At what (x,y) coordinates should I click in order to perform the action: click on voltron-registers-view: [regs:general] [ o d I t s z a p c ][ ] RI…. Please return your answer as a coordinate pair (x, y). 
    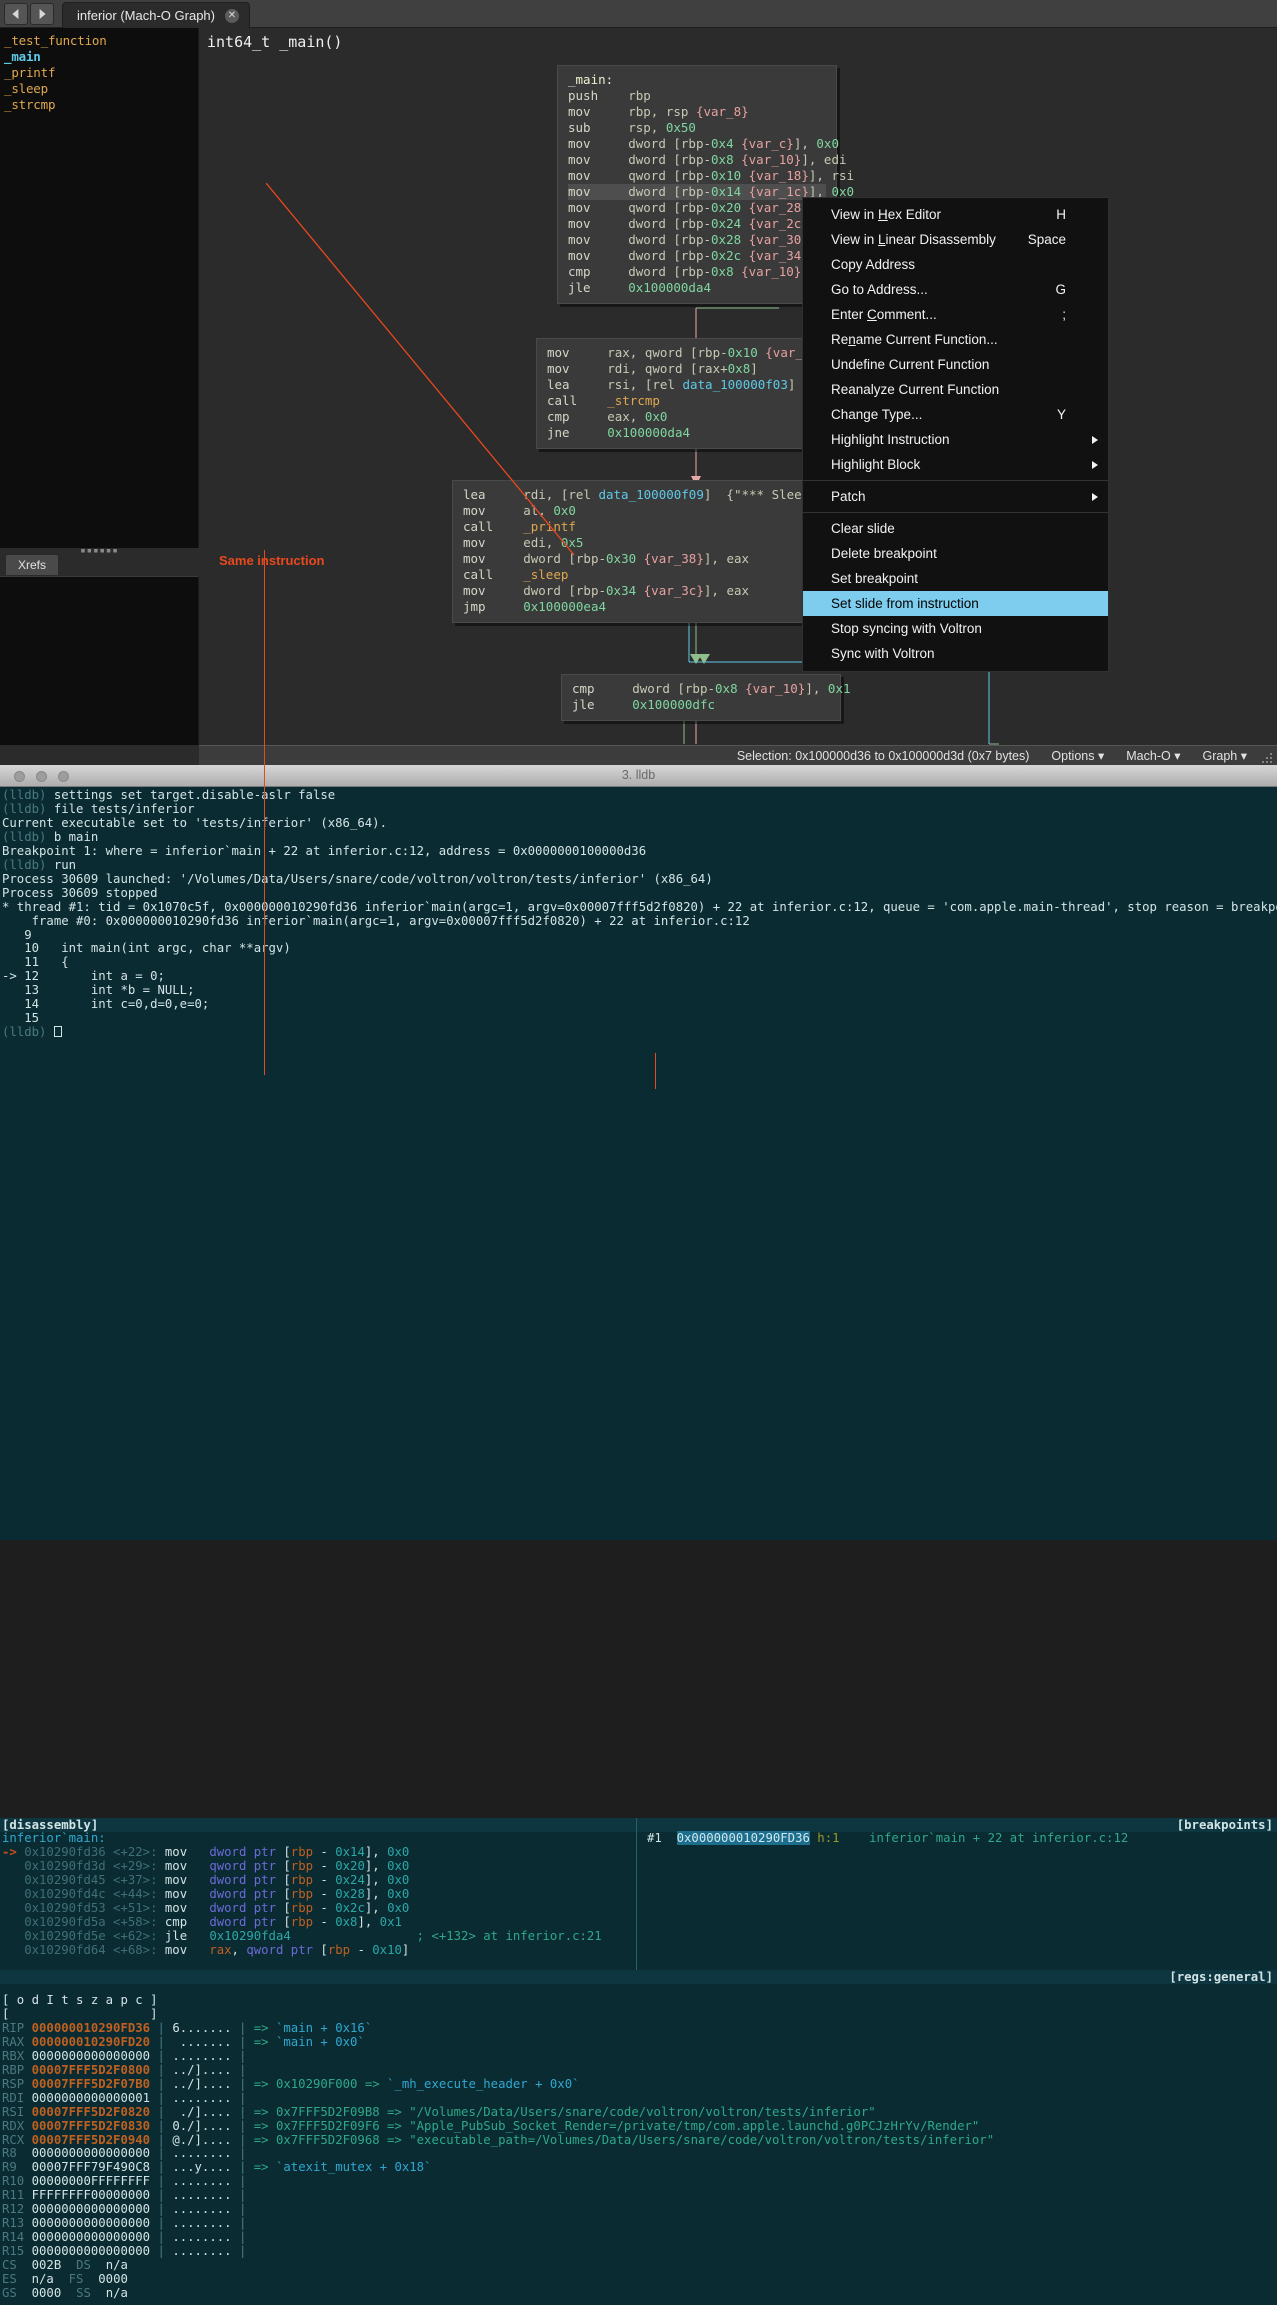
    Looking at the image, I should click on (638, 2137).